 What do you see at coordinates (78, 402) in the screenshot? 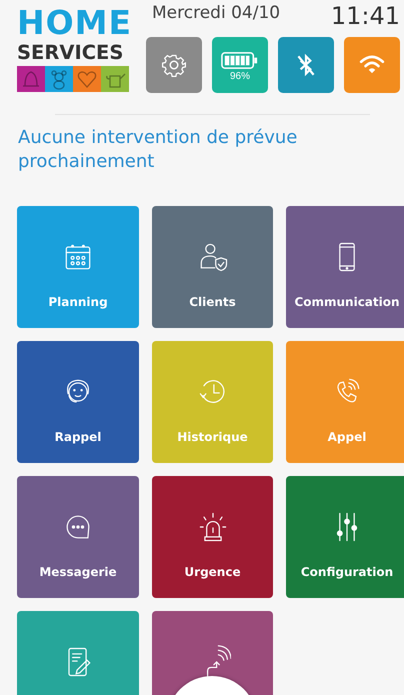
I see `menu-tile: Rappel` at bounding box center [78, 402].